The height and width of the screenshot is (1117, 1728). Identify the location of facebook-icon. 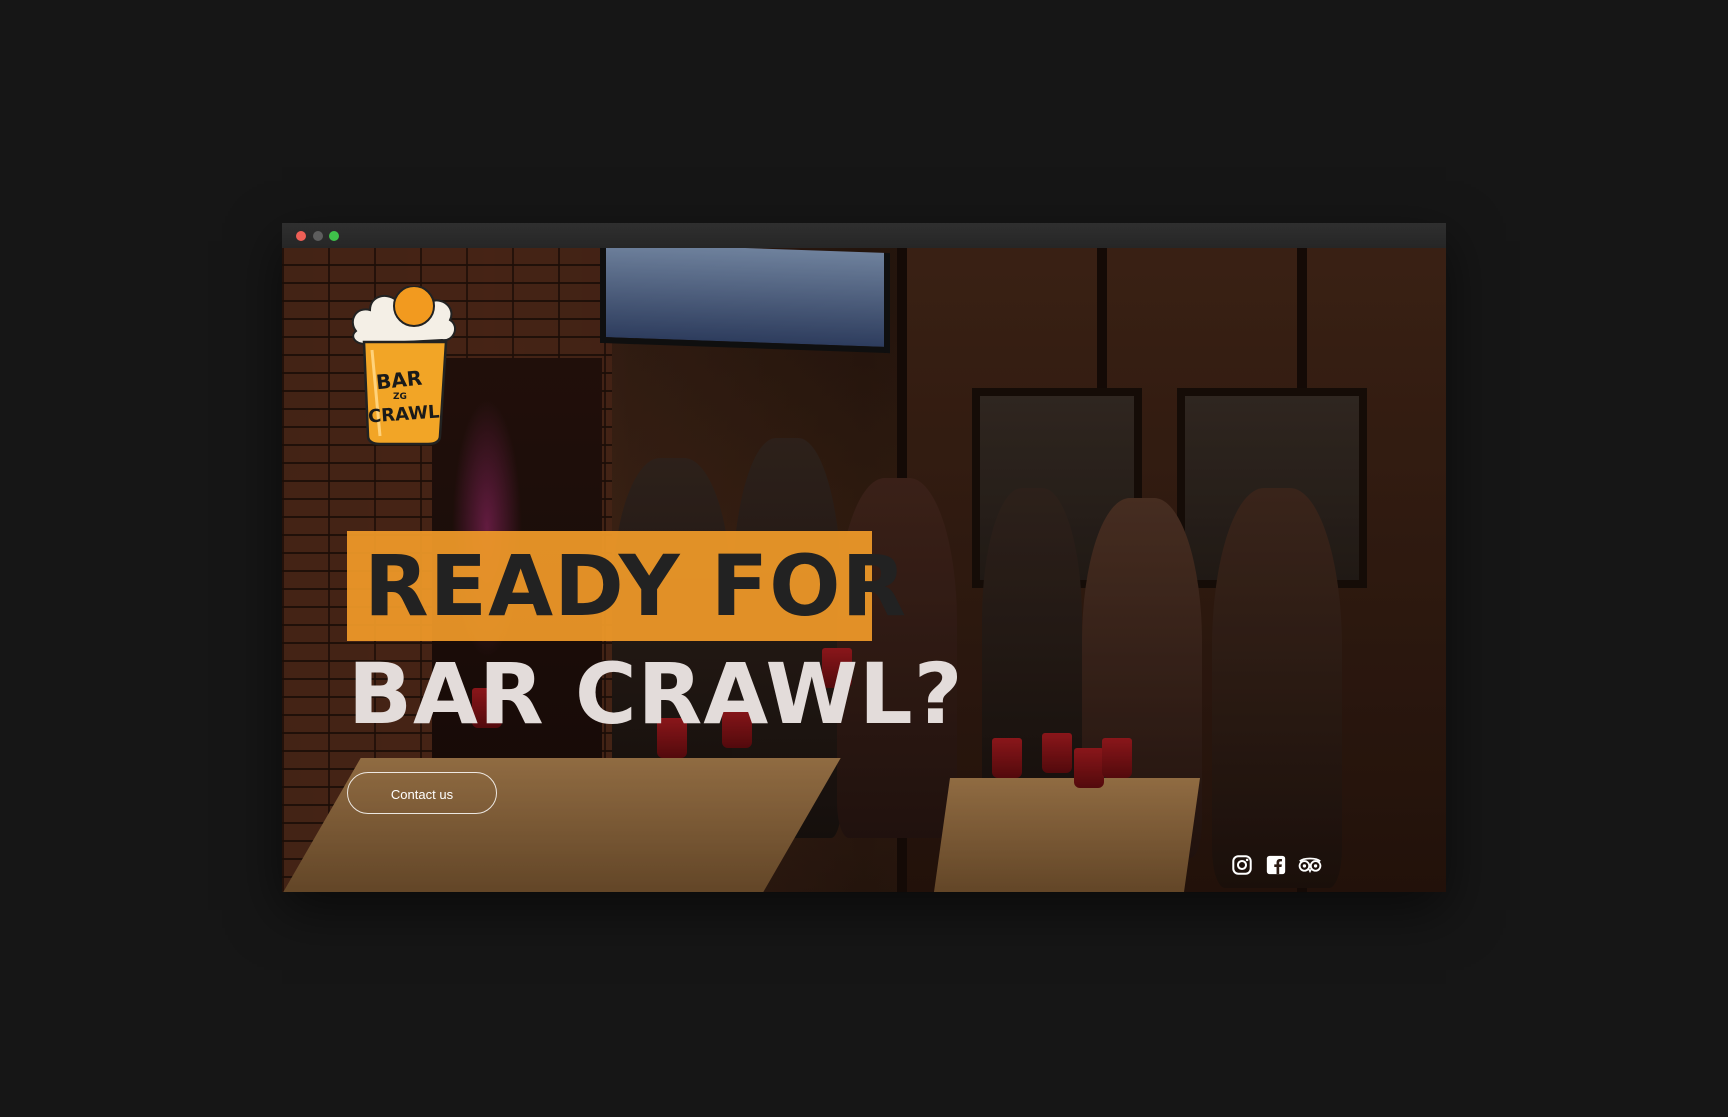
(1276, 865).